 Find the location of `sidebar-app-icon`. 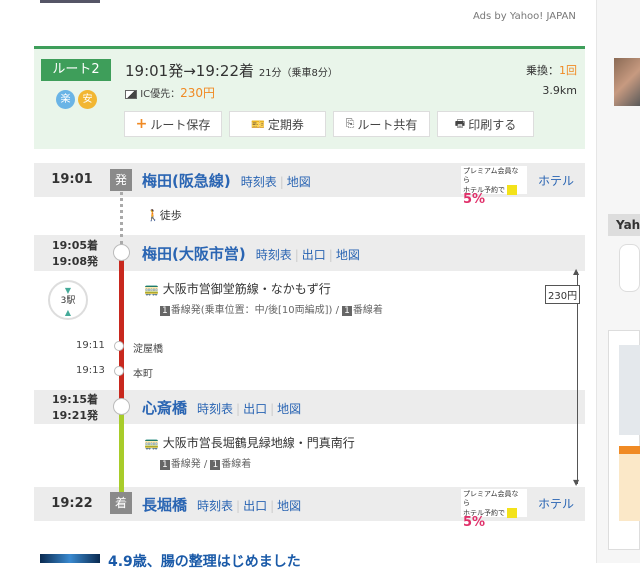

sidebar-app-icon is located at coordinates (629, 268).